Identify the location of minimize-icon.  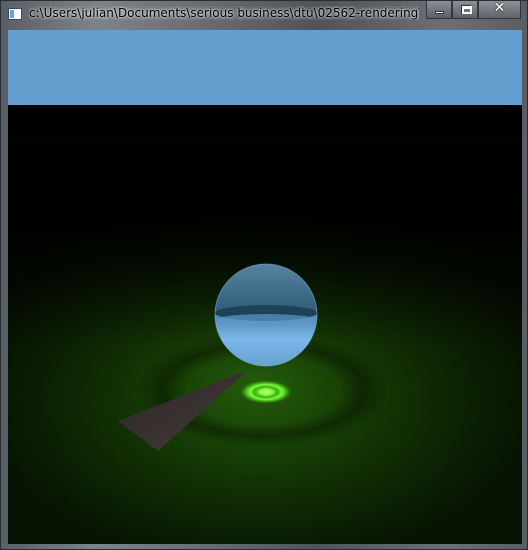
(439, 12).